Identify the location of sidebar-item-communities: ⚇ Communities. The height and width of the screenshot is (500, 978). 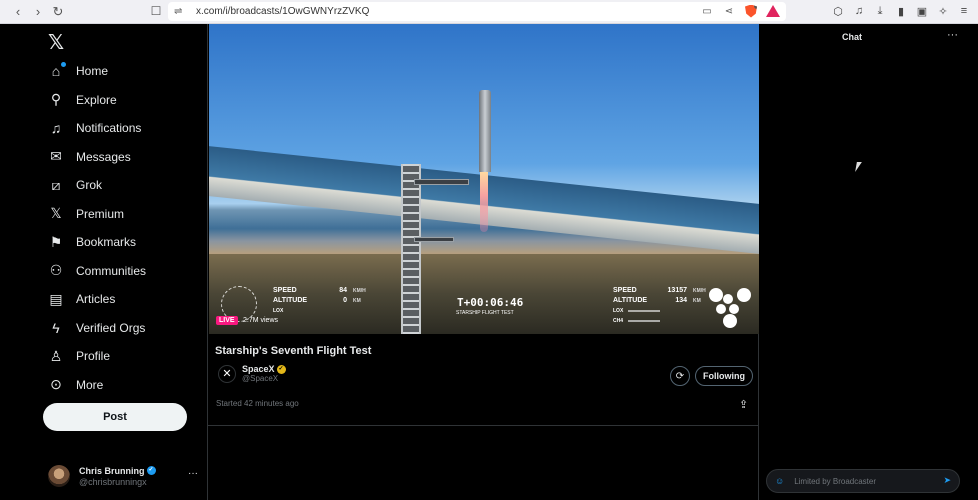
(97, 271).